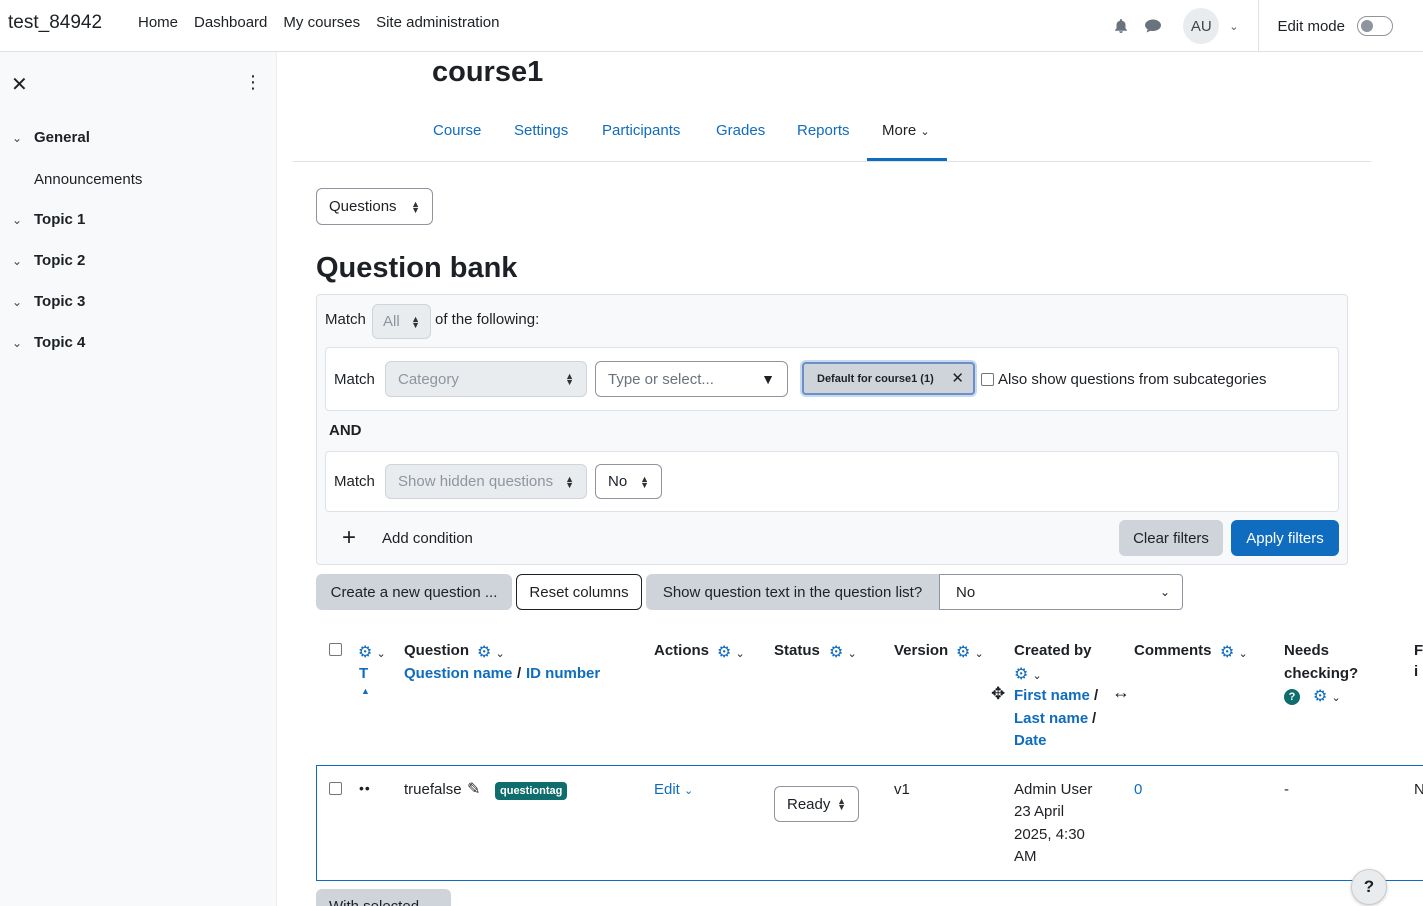 The height and width of the screenshot is (906, 1423). I want to click on drawer-section-topic-3: ⌄ Topic 3, so click(48, 301).